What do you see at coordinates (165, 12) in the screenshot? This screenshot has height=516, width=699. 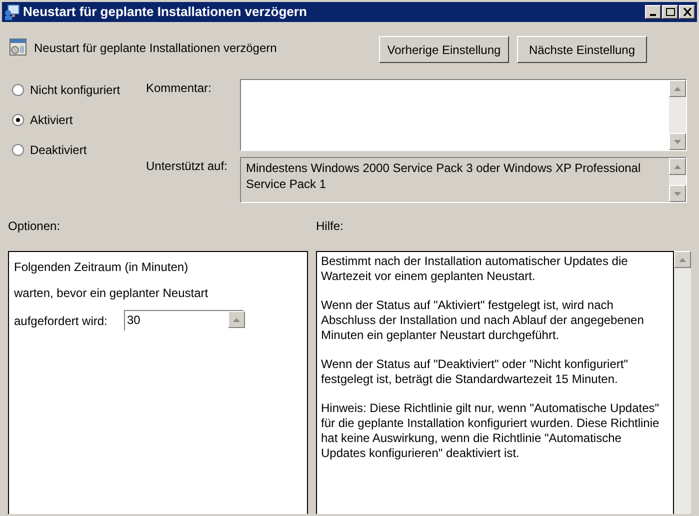 I see `window-title: Neustart für geplante Installationen verzögern` at bounding box center [165, 12].